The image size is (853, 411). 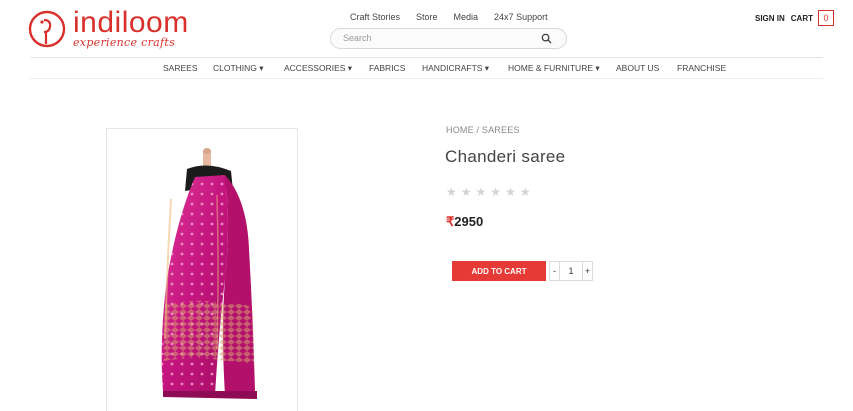 I want to click on nav-divider-bottom, so click(x=426, y=78).